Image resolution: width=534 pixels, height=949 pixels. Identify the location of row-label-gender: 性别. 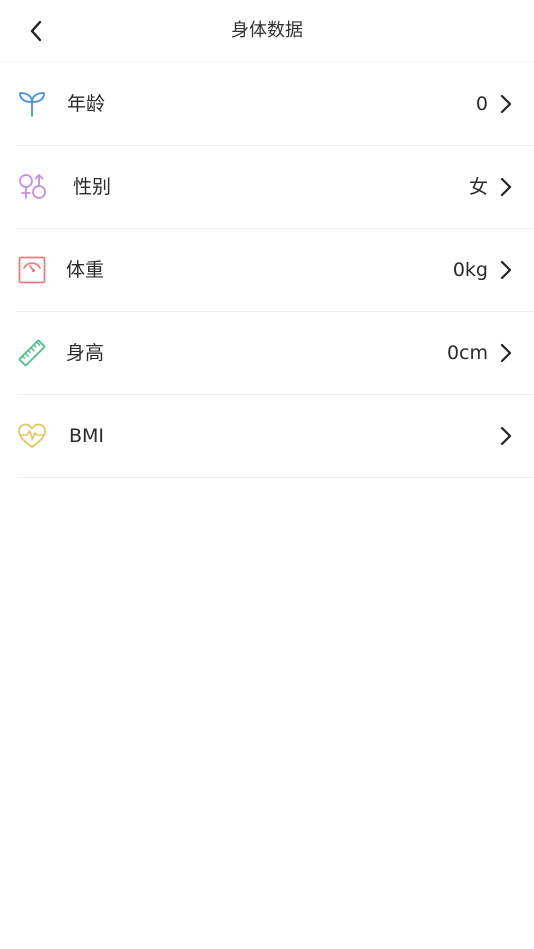
(92, 187).